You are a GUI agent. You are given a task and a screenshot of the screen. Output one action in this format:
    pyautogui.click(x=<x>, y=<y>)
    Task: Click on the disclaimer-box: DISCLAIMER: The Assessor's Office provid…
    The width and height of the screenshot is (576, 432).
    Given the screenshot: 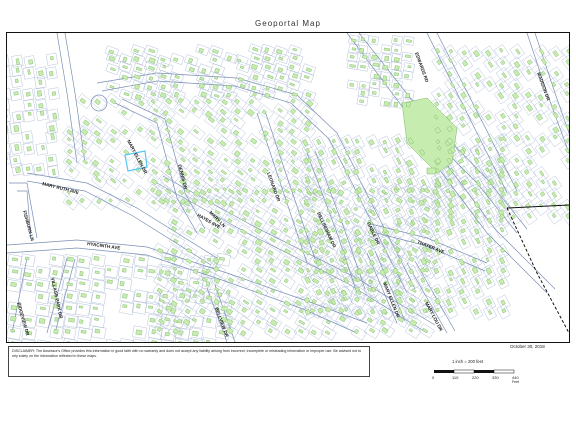 What is the action you would take?
    pyautogui.click(x=189, y=361)
    